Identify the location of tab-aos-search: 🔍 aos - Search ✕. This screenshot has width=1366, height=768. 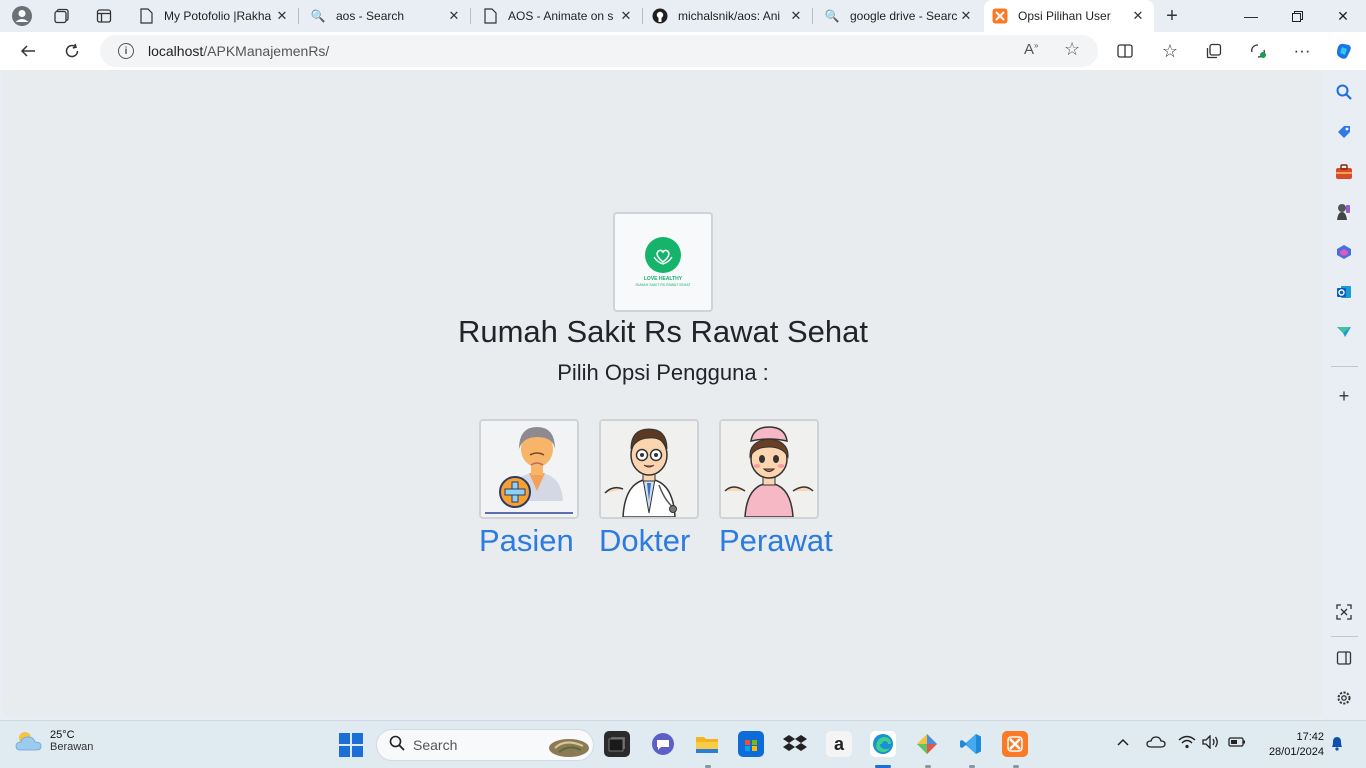
(386, 16).